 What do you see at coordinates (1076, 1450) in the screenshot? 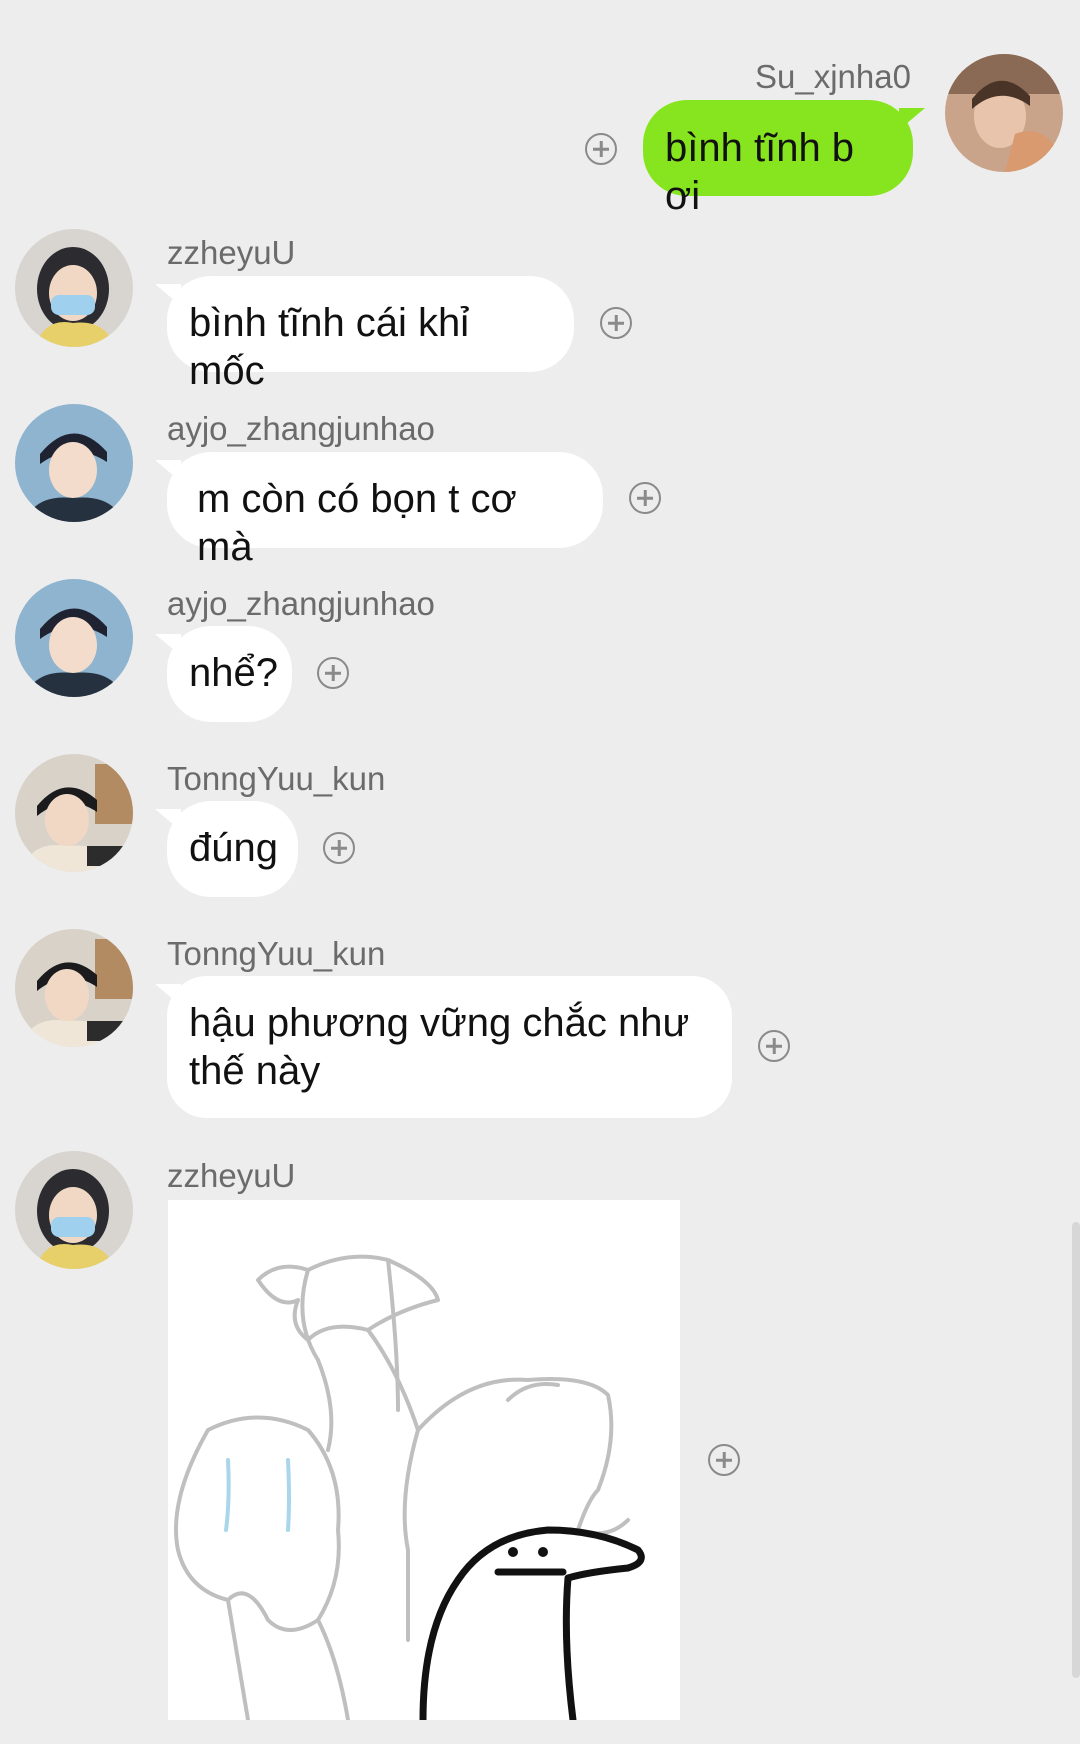
I see `scrollbar` at bounding box center [1076, 1450].